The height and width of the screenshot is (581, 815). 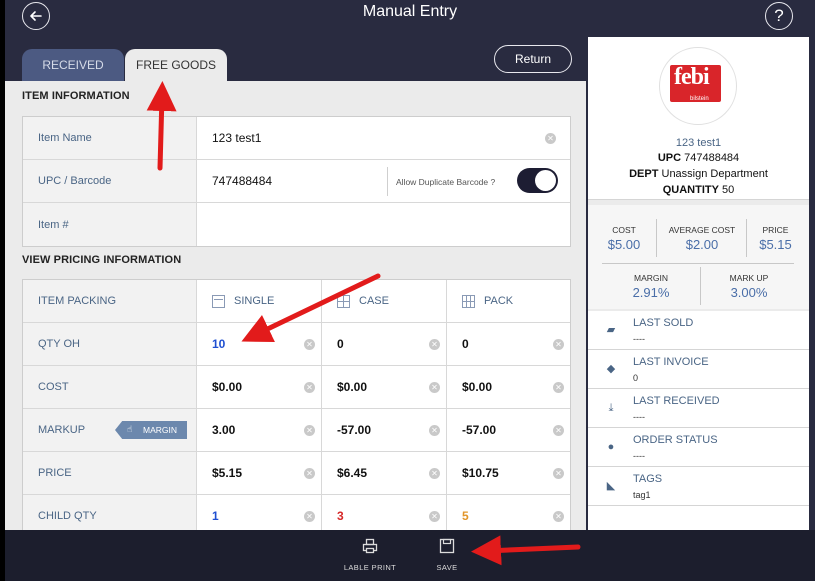 I want to click on product-image: febi bilstein, so click(x=698, y=86).